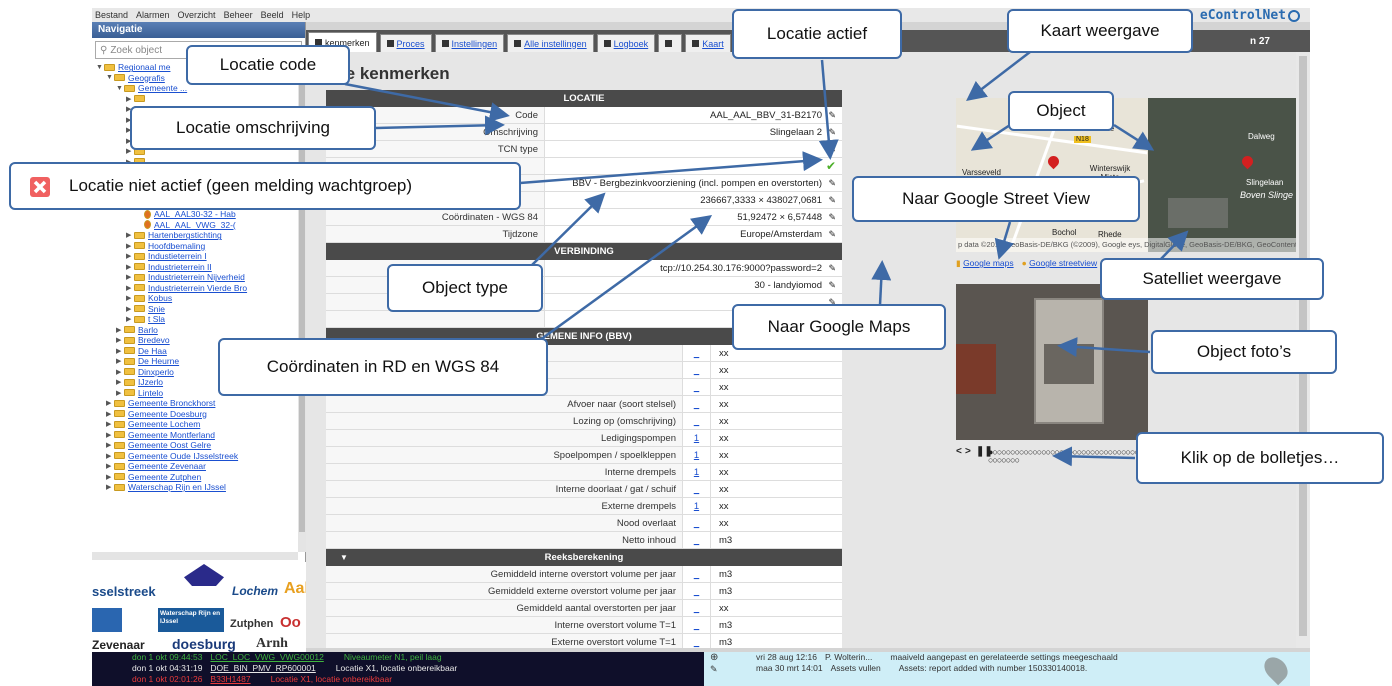 Image resolution: width=1392 pixels, height=686 pixels. What do you see at coordinates (1063, 263) in the screenshot?
I see `google-streetview-link: Google streetview` at bounding box center [1063, 263].